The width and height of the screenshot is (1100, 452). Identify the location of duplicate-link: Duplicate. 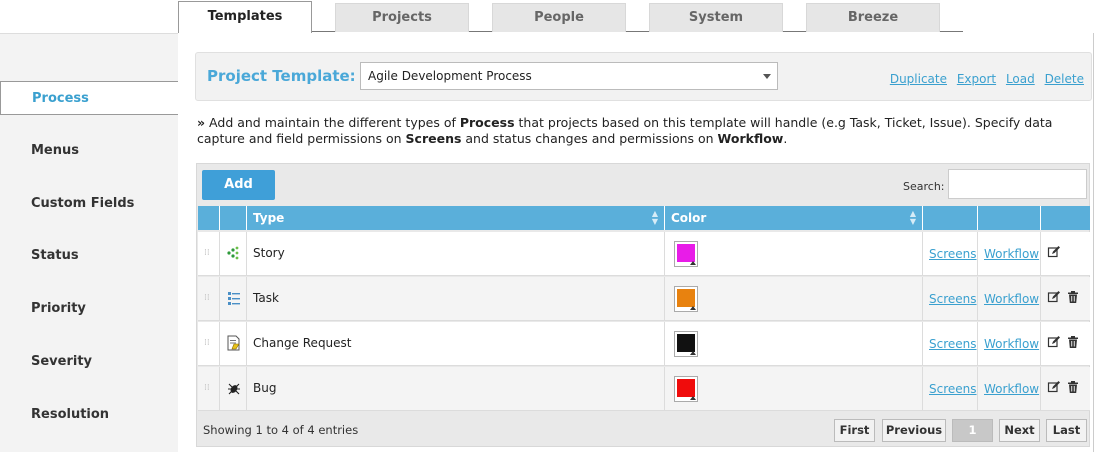
(918, 79).